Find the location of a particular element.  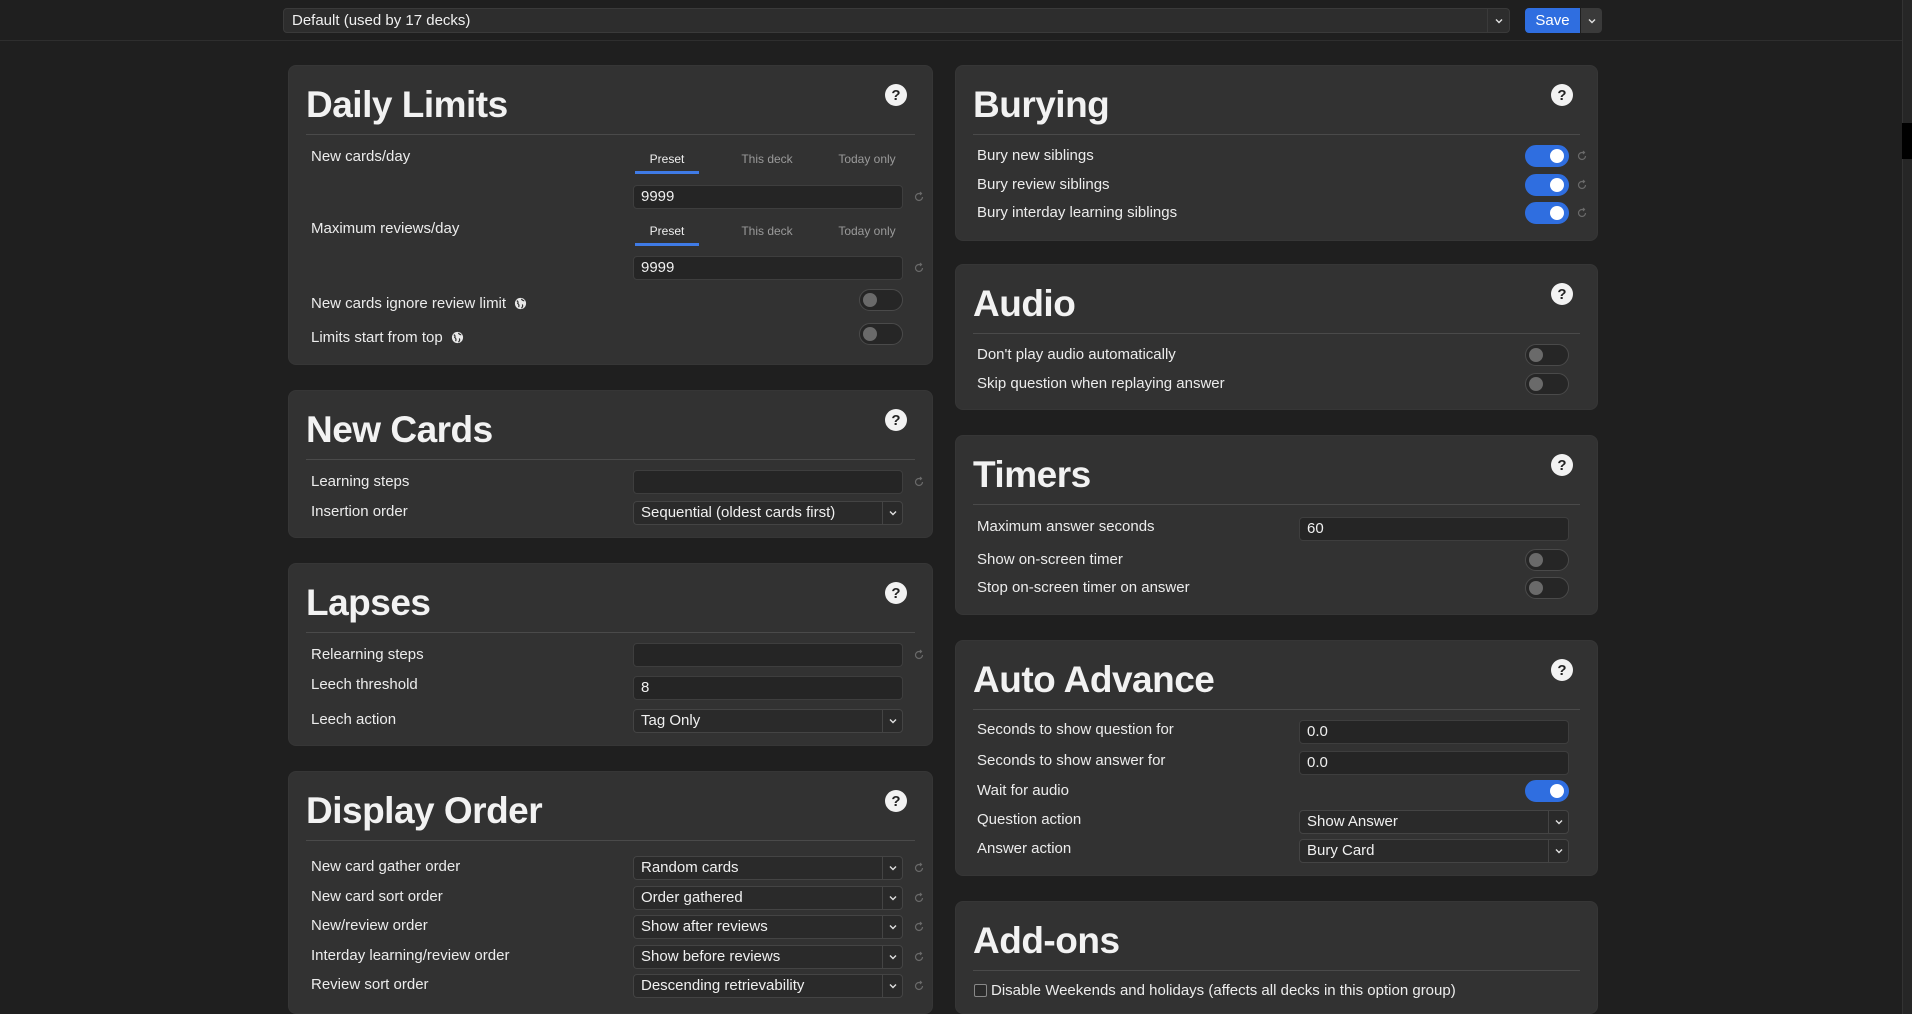

leech-threshold-input: 8 is located at coordinates (768, 688).